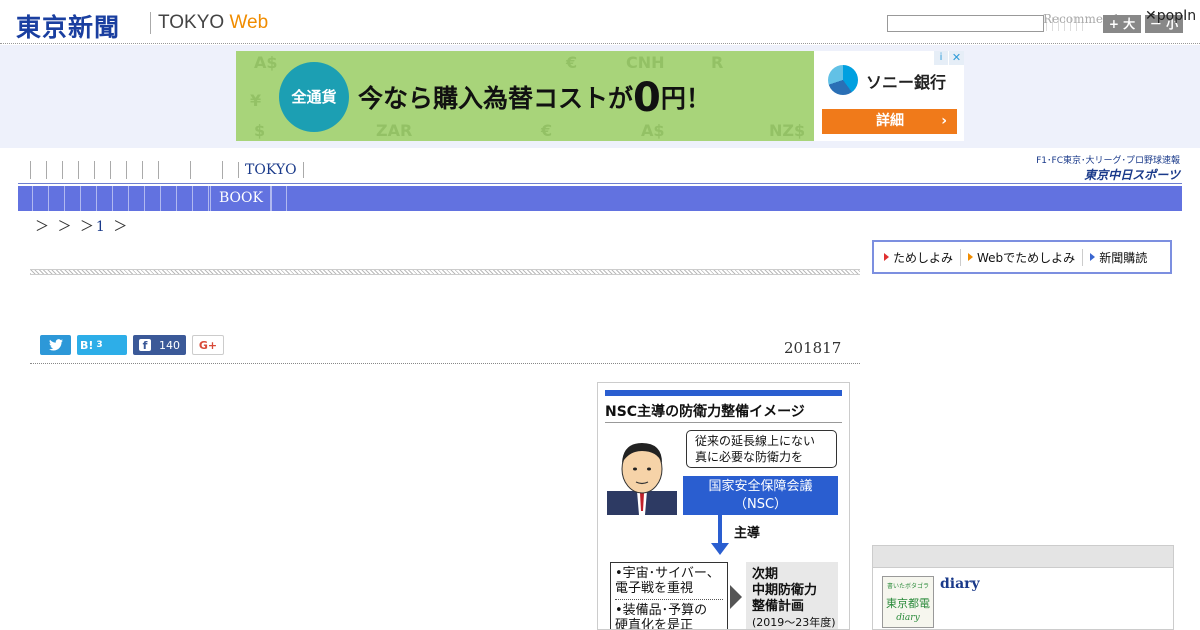 The image size is (1200, 630). I want to click on figure-item2-line1: •装備品･予算の, so click(661, 610).